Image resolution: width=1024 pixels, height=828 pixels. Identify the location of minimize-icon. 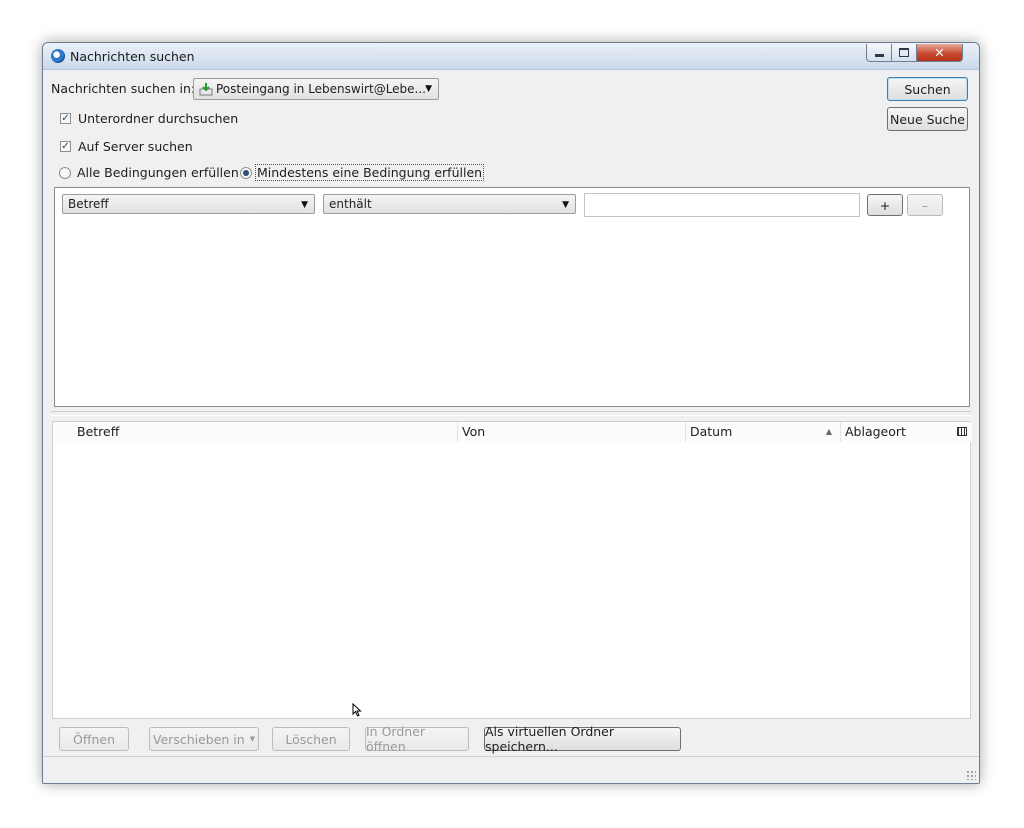
(879, 55).